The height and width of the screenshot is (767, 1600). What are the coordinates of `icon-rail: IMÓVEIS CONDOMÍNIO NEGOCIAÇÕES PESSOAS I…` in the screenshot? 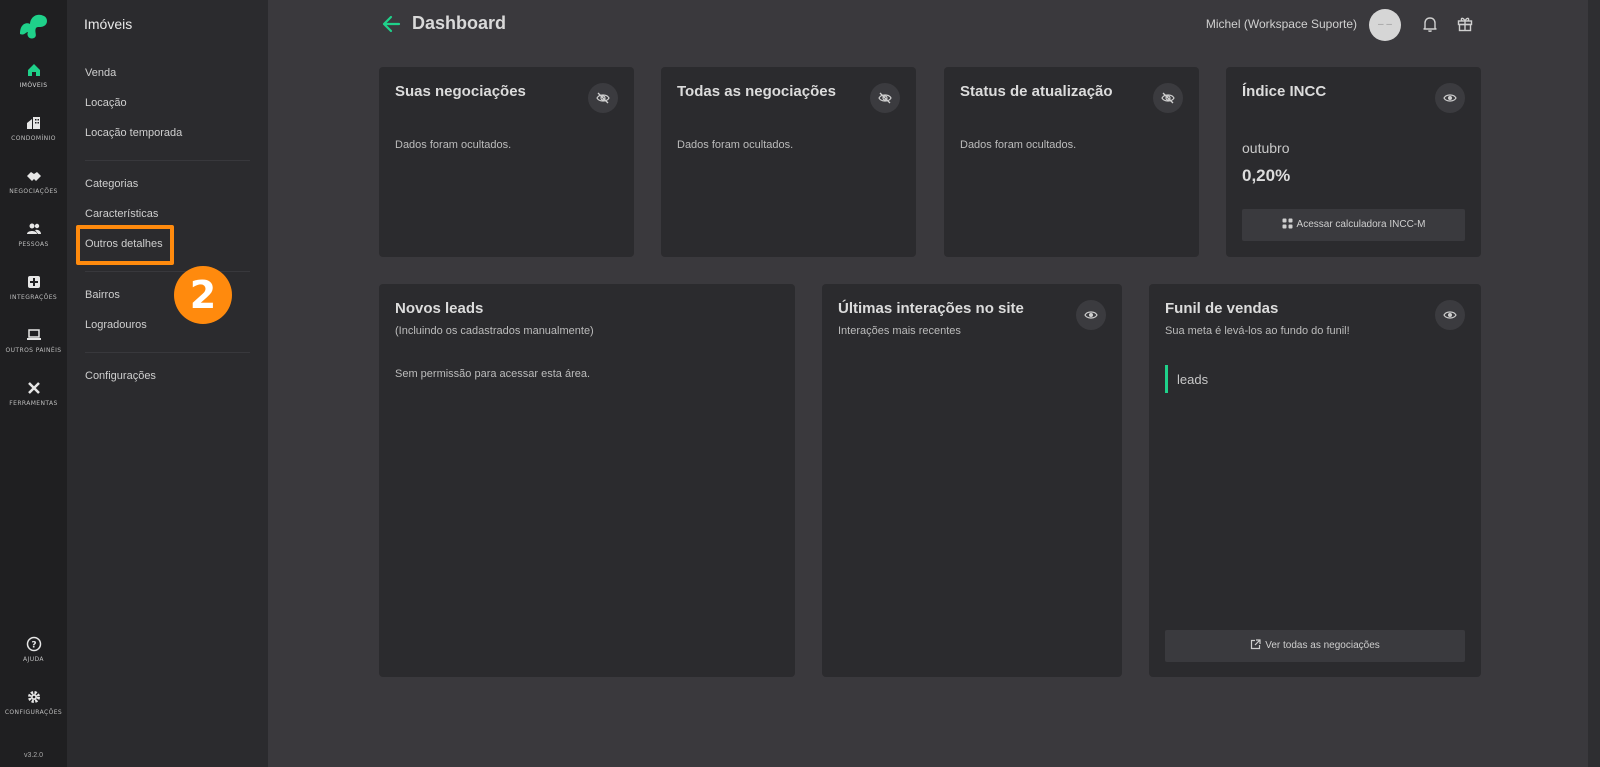 It's located at (33, 383).